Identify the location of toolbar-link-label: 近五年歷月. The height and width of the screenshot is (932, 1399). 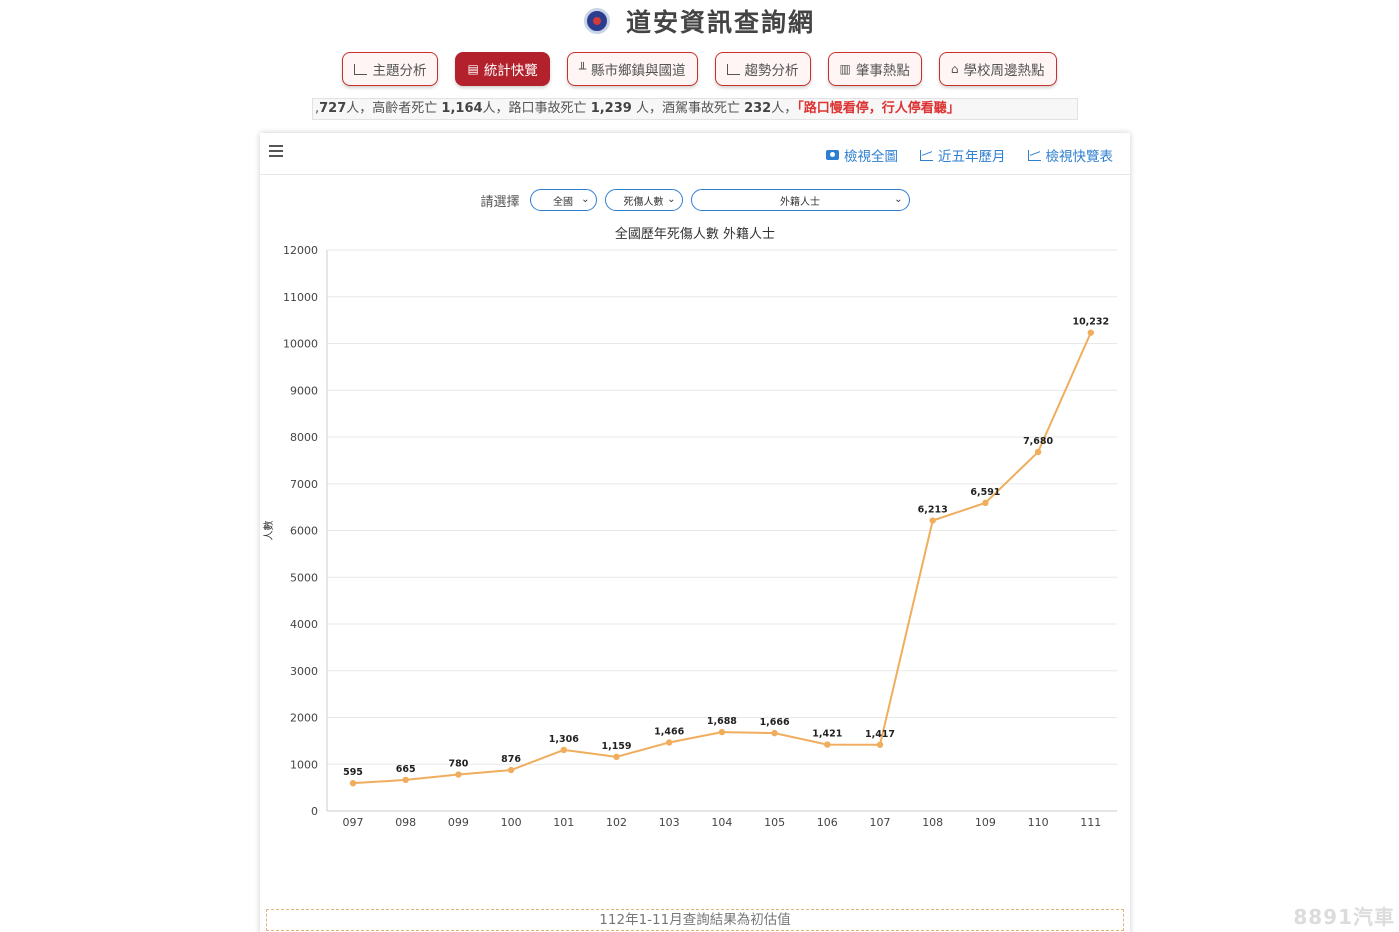
(972, 157).